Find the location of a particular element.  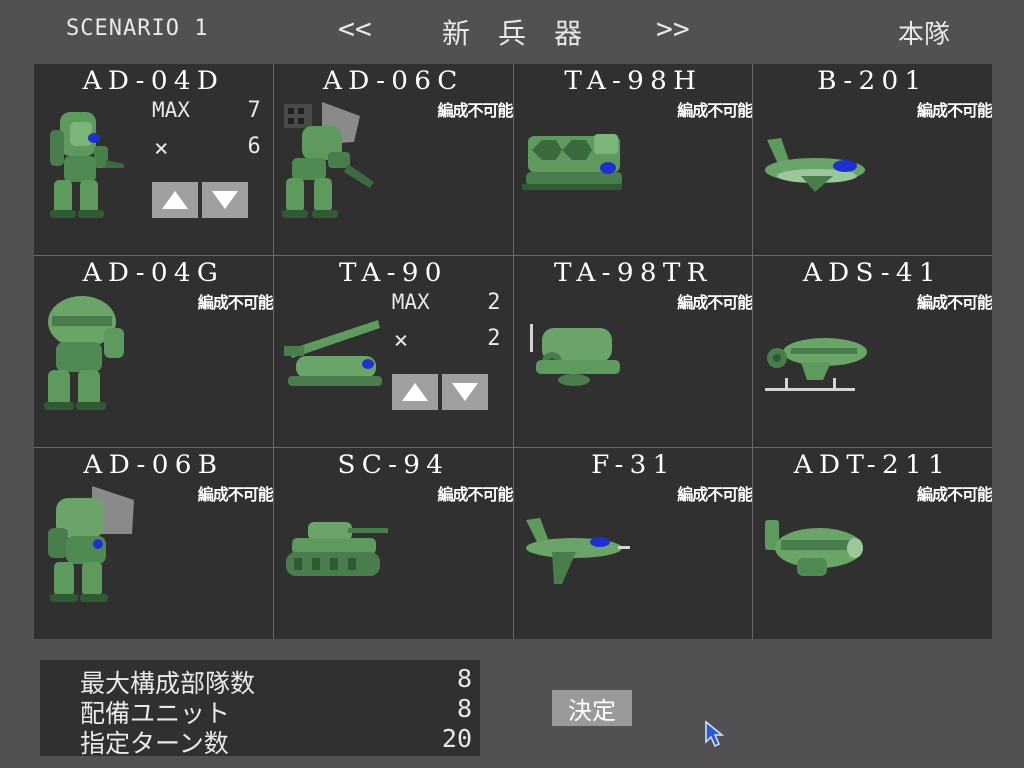

unit-cell-ad-06b: AD-06B 編成不可能 is located at coordinates (153, 543).